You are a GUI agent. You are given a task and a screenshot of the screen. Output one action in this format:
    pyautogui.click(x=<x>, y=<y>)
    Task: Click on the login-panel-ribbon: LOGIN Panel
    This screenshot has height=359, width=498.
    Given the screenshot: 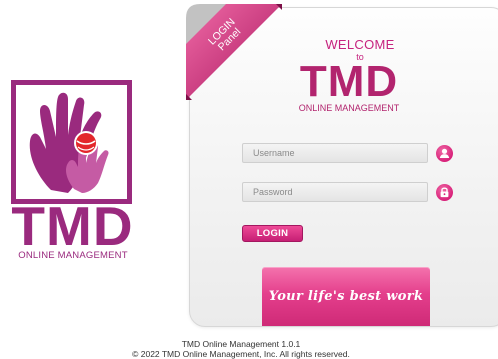 What is the action you would take?
    pyautogui.click(x=234, y=52)
    